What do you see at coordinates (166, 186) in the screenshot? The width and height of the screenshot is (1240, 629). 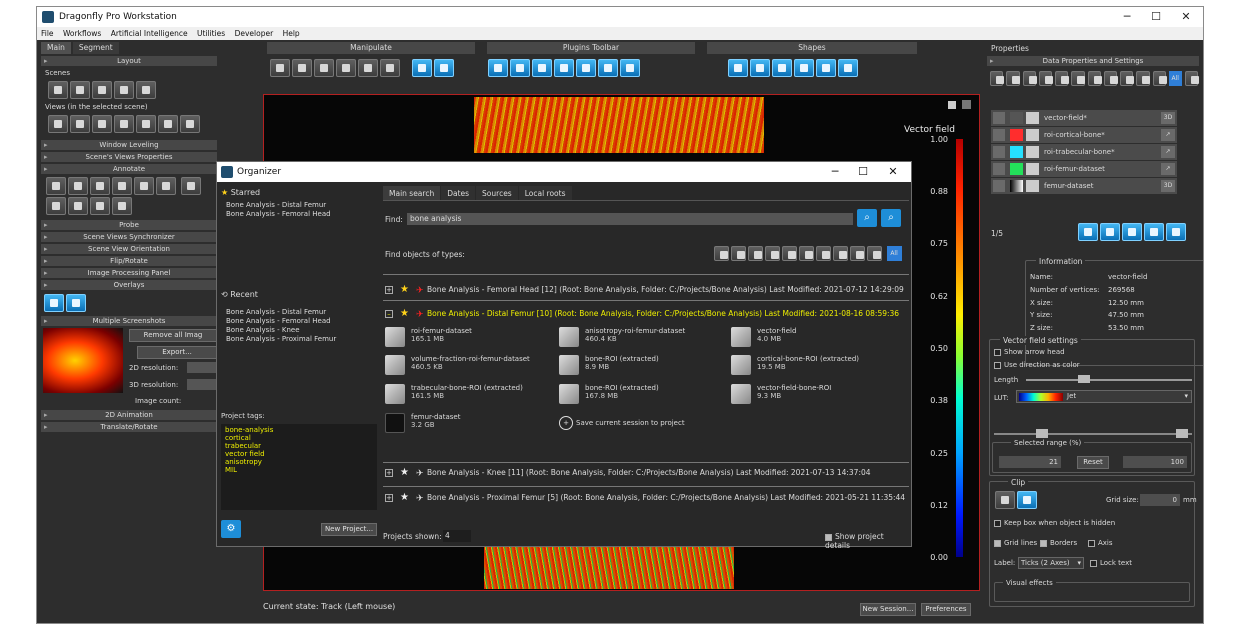 I see `annotate-line-icon` at bounding box center [166, 186].